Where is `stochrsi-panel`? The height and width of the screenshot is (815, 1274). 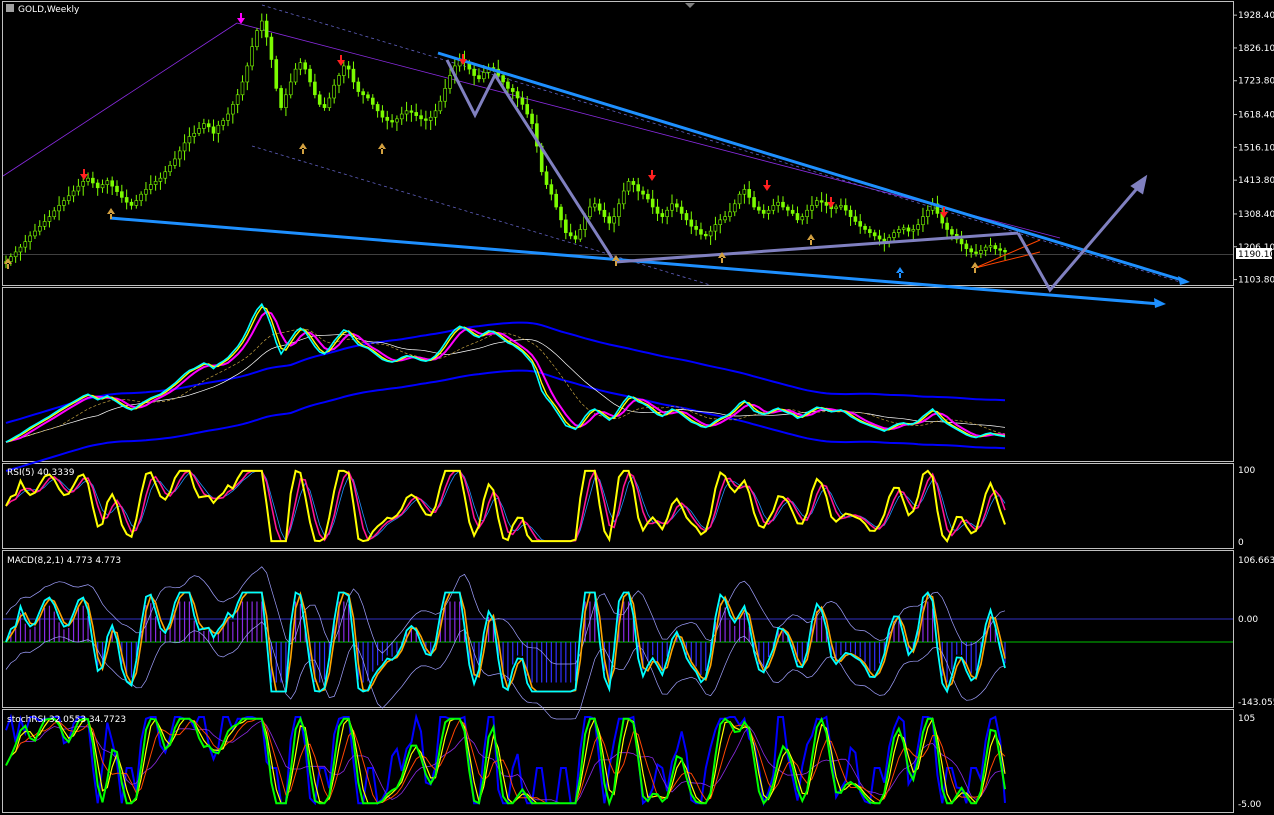 stochrsi-panel is located at coordinates (505, 760).